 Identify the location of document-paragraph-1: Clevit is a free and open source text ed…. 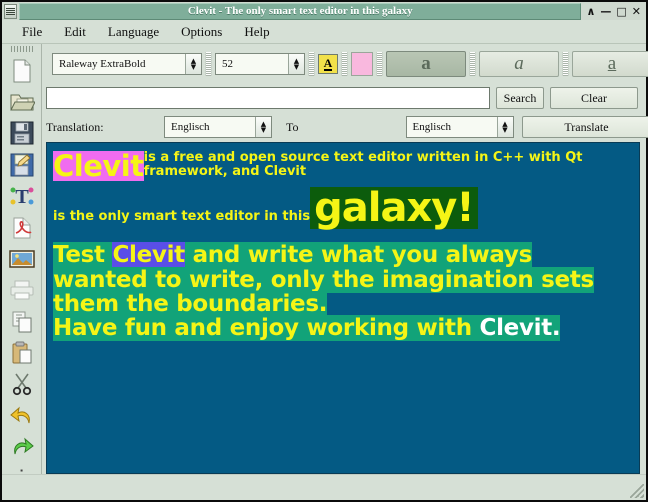
(343, 166).